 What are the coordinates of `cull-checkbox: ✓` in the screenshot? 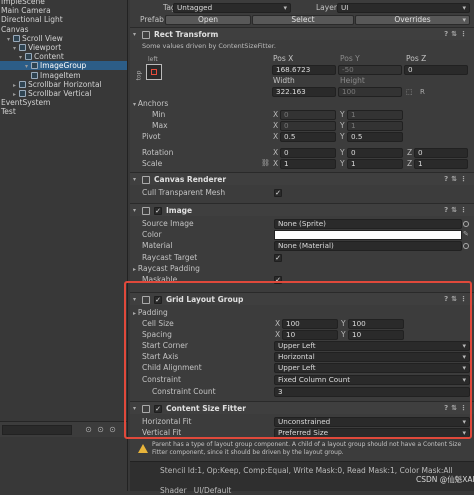 It's located at (278, 192).